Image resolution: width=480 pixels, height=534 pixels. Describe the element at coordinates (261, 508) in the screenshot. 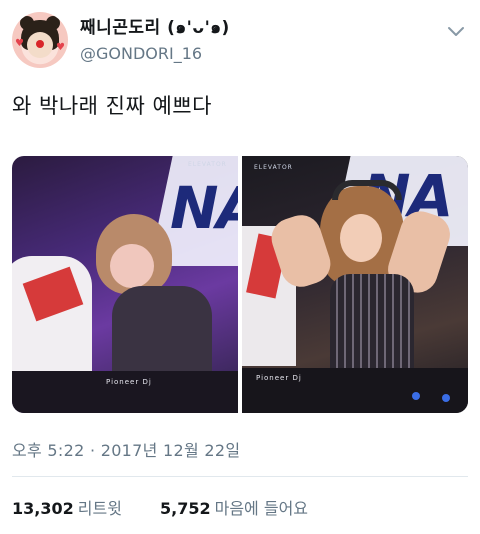

I see `likes-label: 마음에 들어요` at that location.